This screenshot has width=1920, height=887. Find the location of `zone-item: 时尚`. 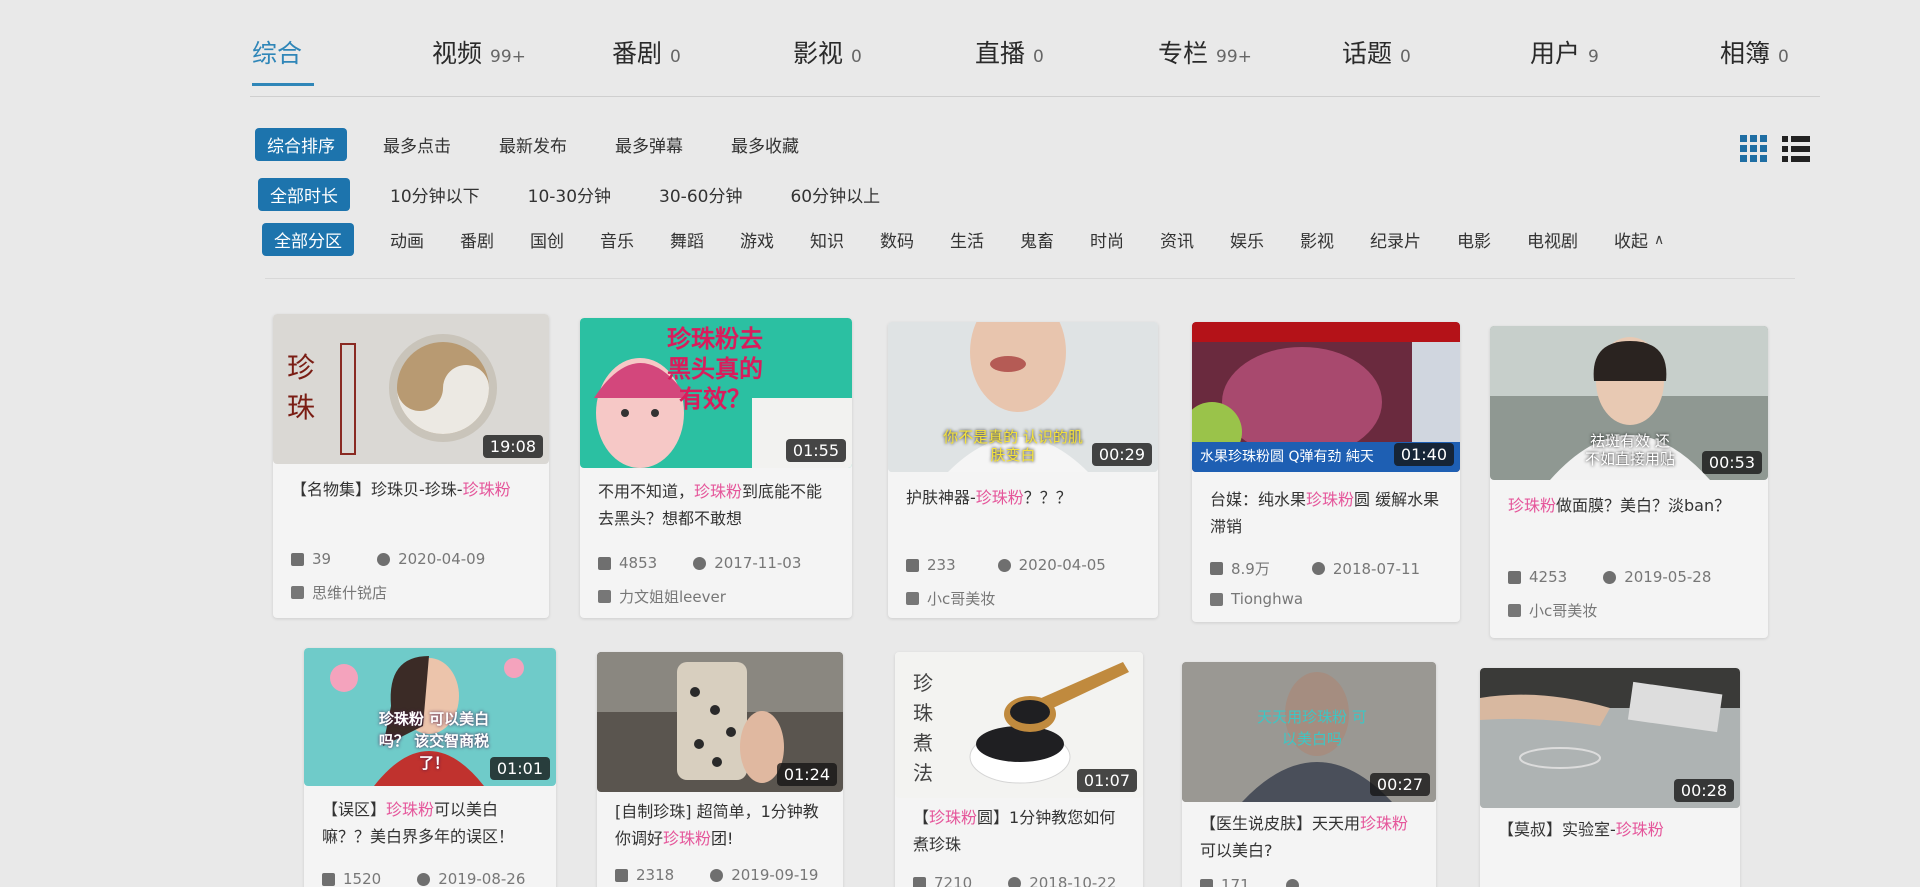

zone-item: 时尚 is located at coordinates (1107, 239).